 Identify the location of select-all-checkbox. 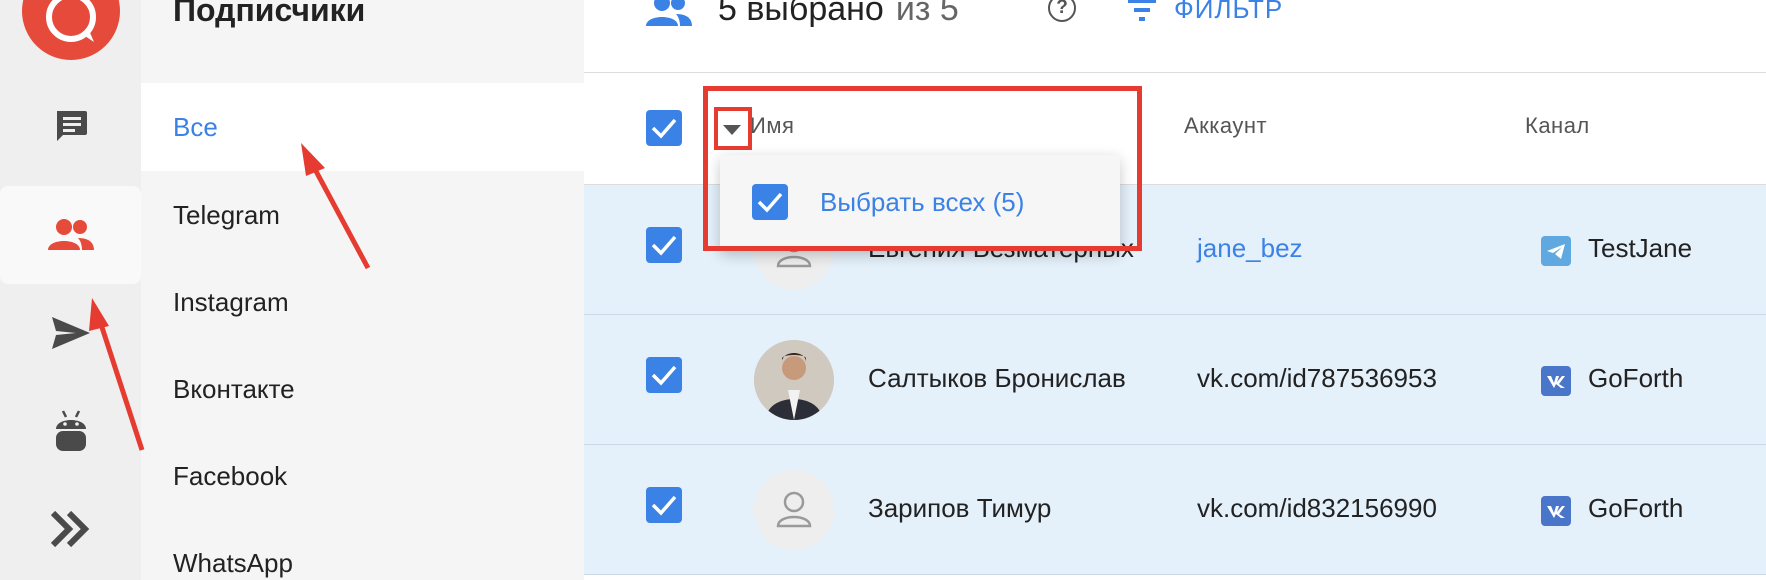
(664, 128).